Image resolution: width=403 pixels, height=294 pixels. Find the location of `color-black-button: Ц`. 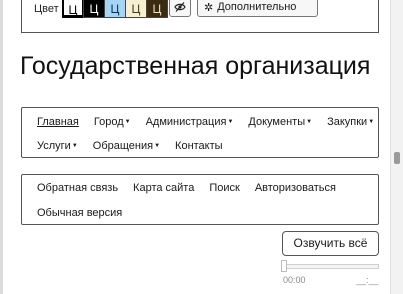

color-black-button: Ц is located at coordinates (94, 9).